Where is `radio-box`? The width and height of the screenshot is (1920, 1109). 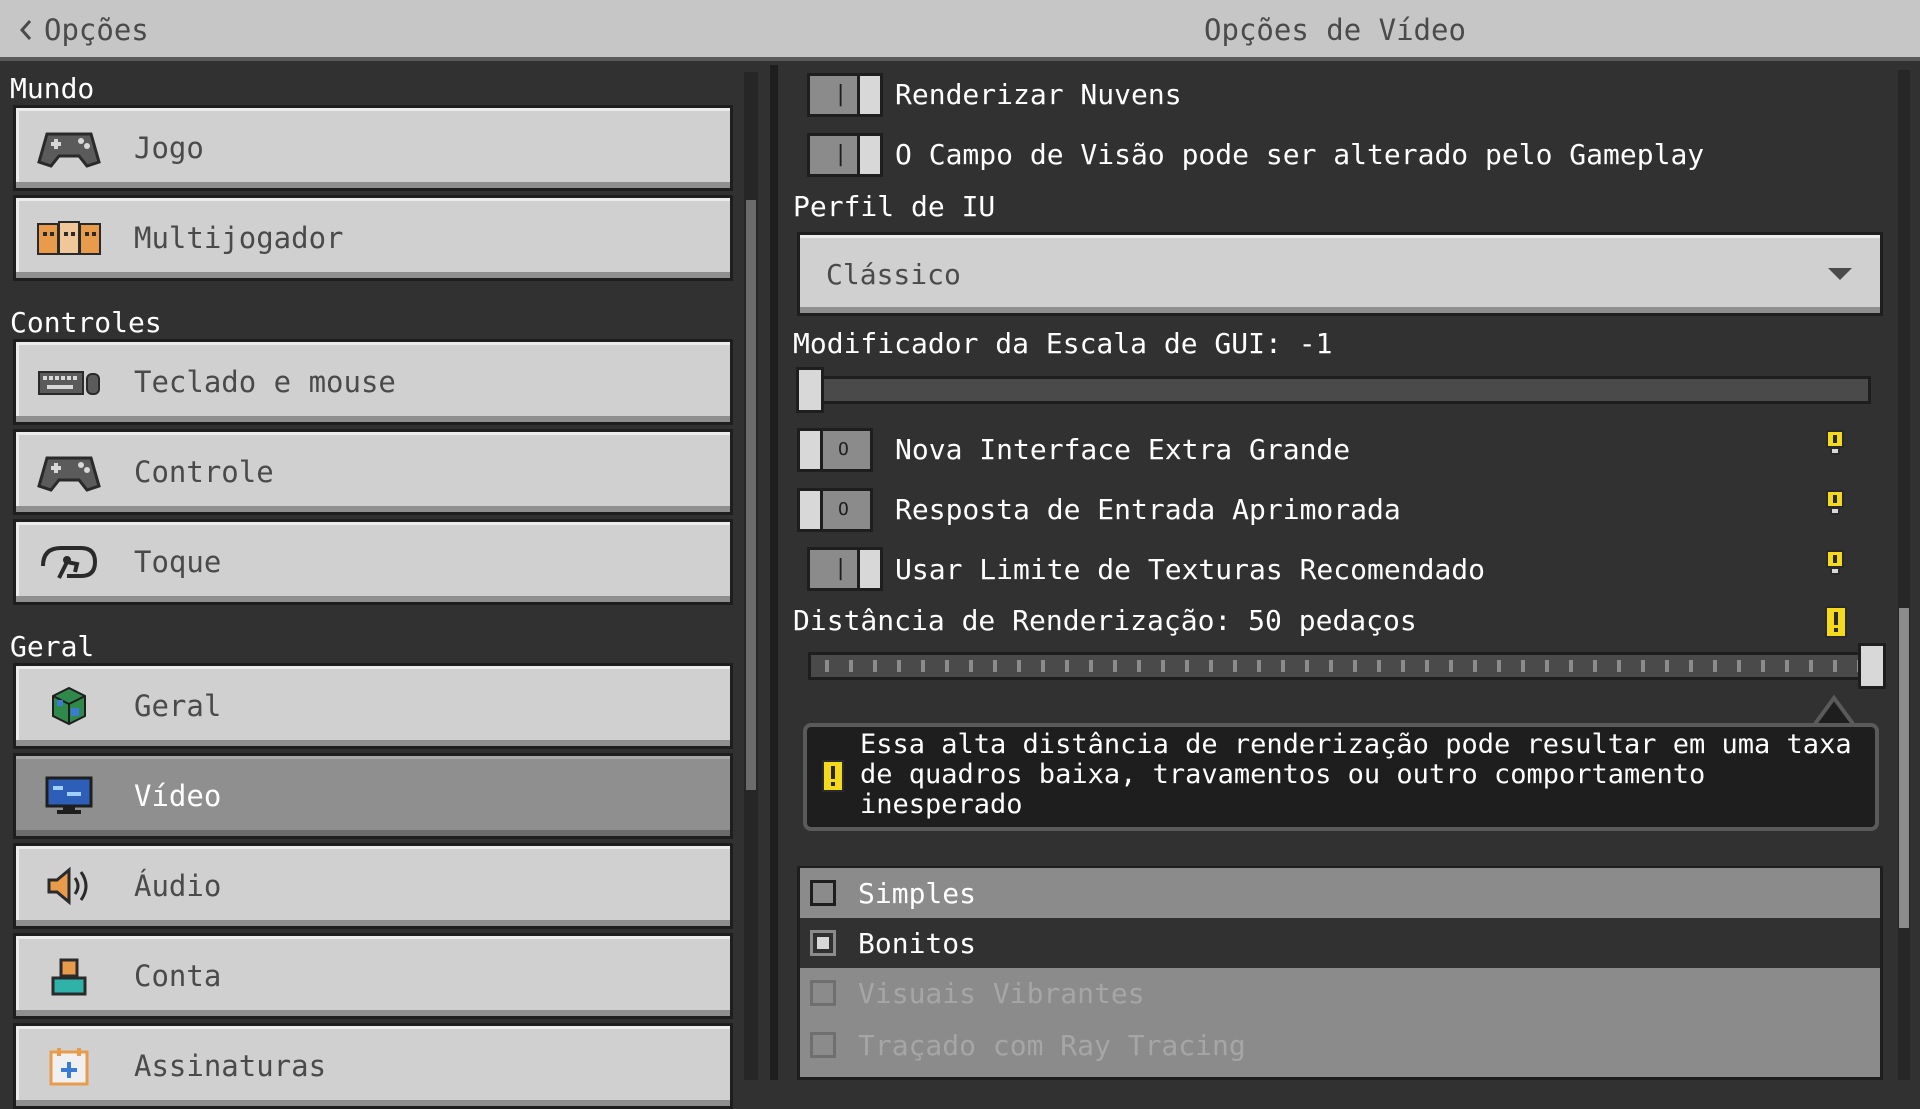
radio-box is located at coordinates (823, 893).